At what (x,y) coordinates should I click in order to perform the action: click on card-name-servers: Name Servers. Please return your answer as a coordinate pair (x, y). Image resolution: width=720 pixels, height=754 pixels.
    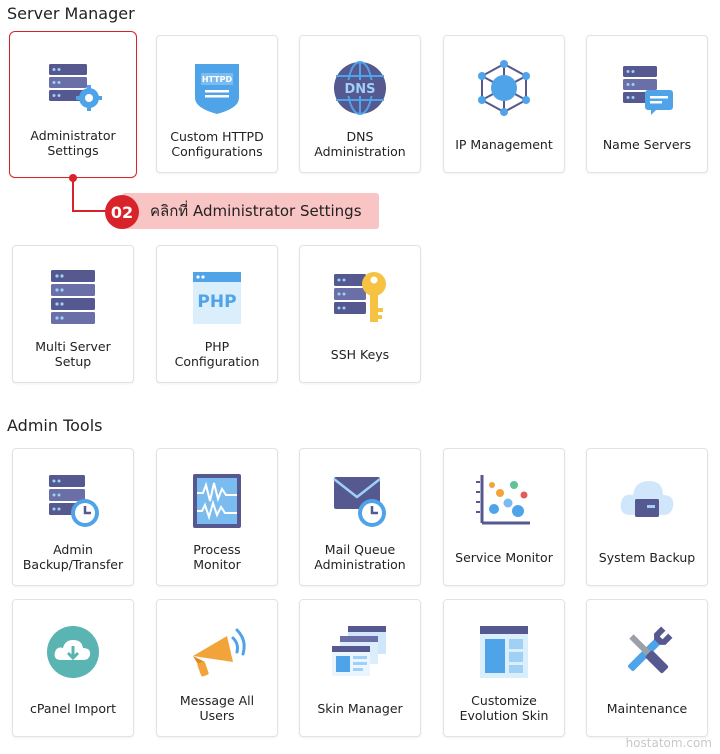
    Looking at the image, I should click on (647, 104).